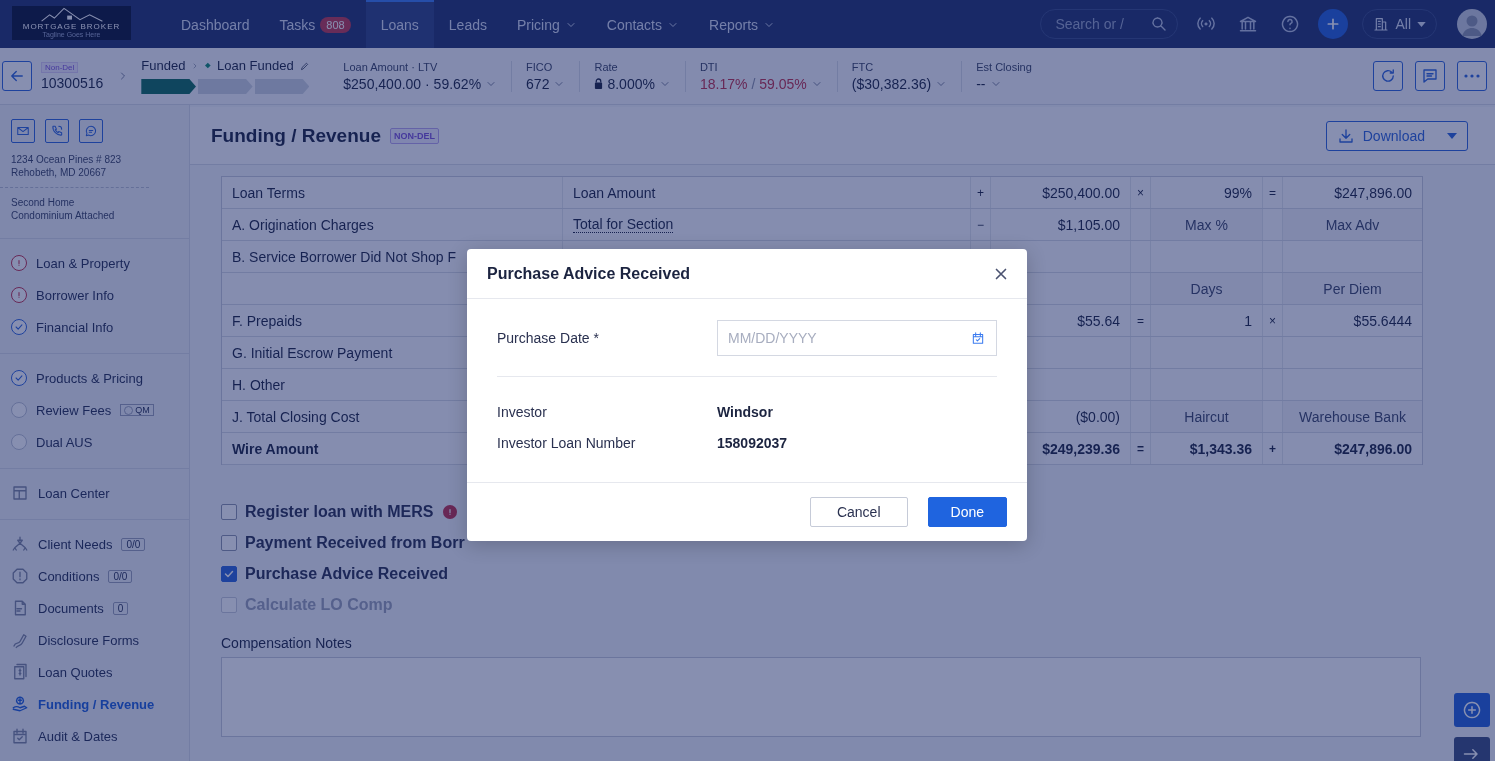  What do you see at coordinates (74, 410) in the screenshot?
I see `step-label: Review Fees` at bounding box center [74, 410].